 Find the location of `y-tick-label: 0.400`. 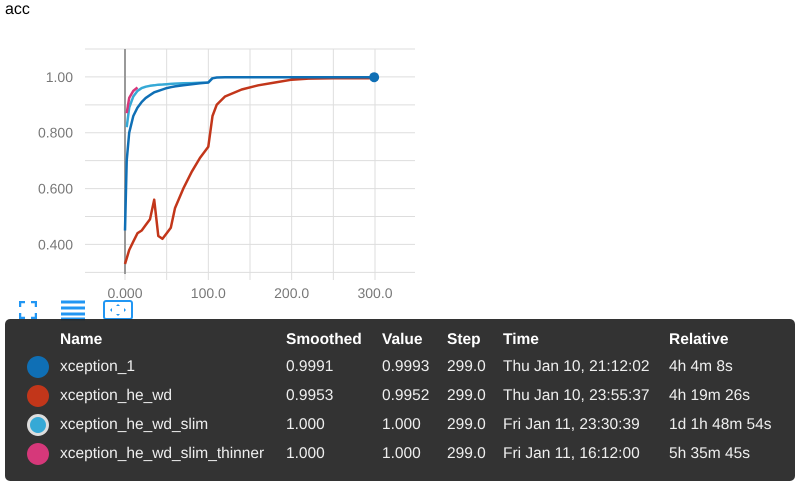

y-tick-label: 0.400 is located at coordinates (55, 244).